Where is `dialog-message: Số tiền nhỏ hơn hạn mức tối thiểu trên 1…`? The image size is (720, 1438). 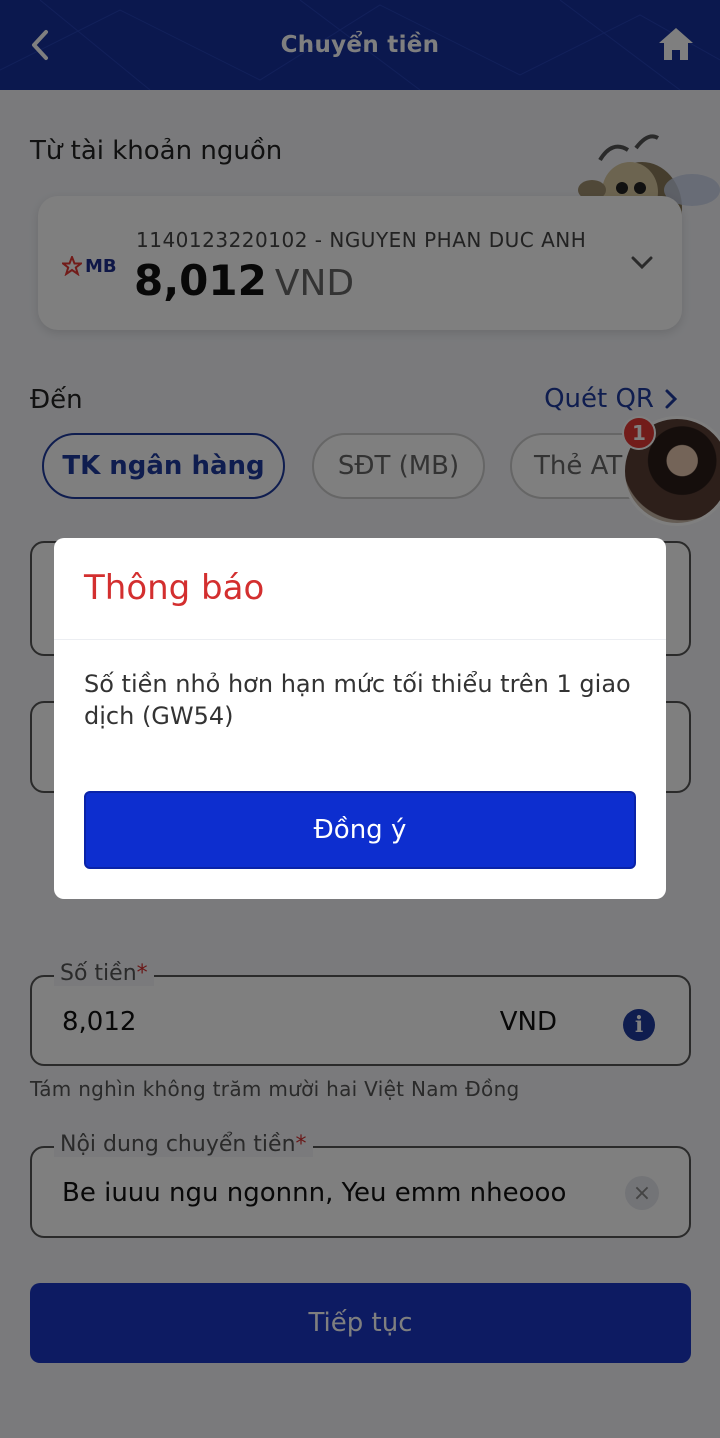 dialog-message: Số tiền nhỏ hơn hạn mức tối thiểu trên 1… is located at coordinates (357, 700).